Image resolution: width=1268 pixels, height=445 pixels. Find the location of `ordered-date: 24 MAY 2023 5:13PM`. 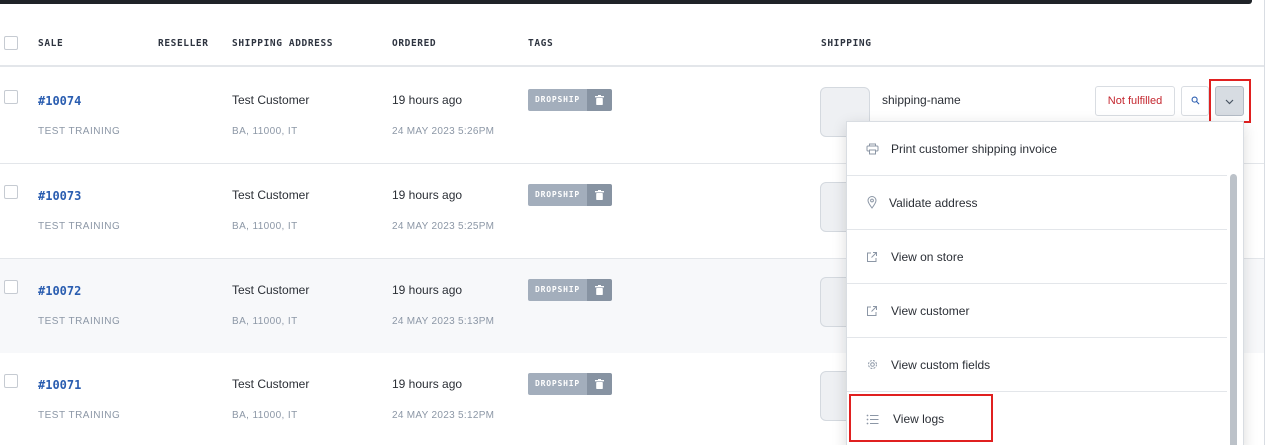

ordered-date: 24 MAY 2023 5:13PM is located at coordinates (443, 321).